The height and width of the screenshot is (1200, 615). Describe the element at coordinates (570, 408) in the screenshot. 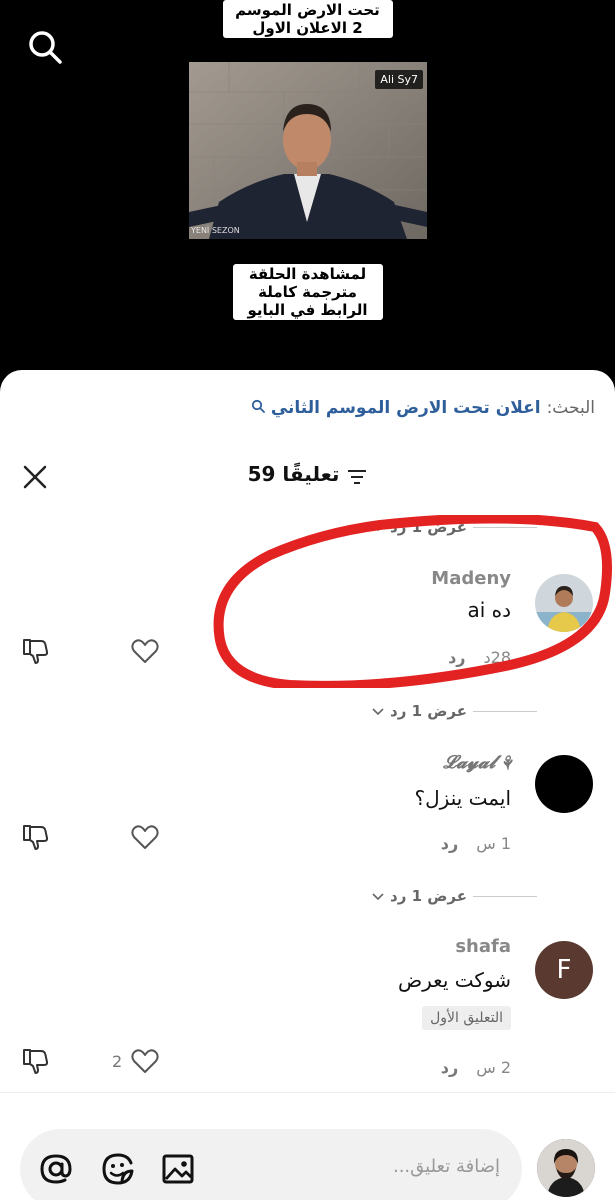

I see `search-prefix: البحث:` at that location.